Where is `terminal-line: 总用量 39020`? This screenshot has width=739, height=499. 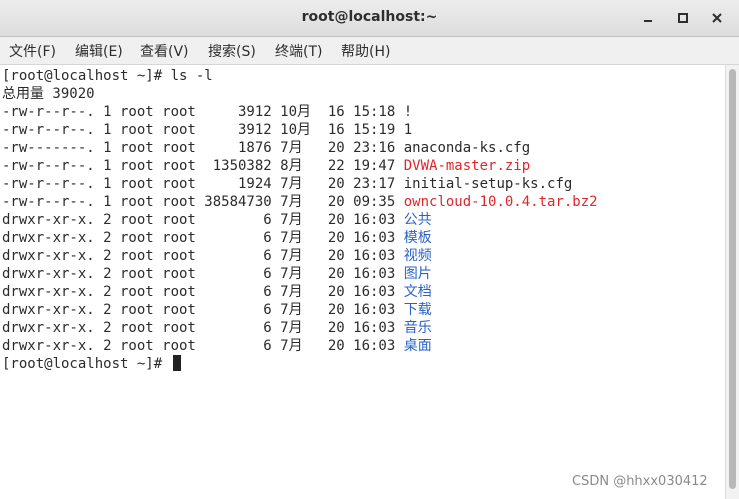 terminal-line: 总用量 39020 is located at coordinates (48, 94).